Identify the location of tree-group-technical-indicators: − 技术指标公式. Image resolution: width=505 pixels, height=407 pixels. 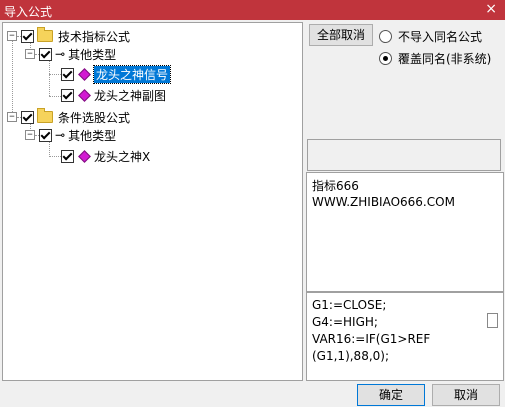
(68, 36).